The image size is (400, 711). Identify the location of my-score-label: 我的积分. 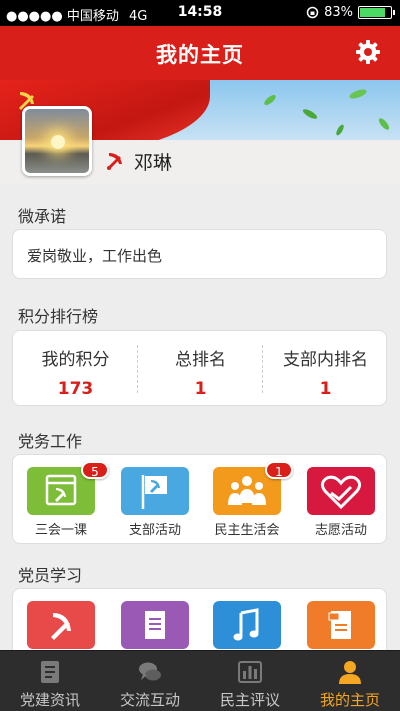
(75, 360).